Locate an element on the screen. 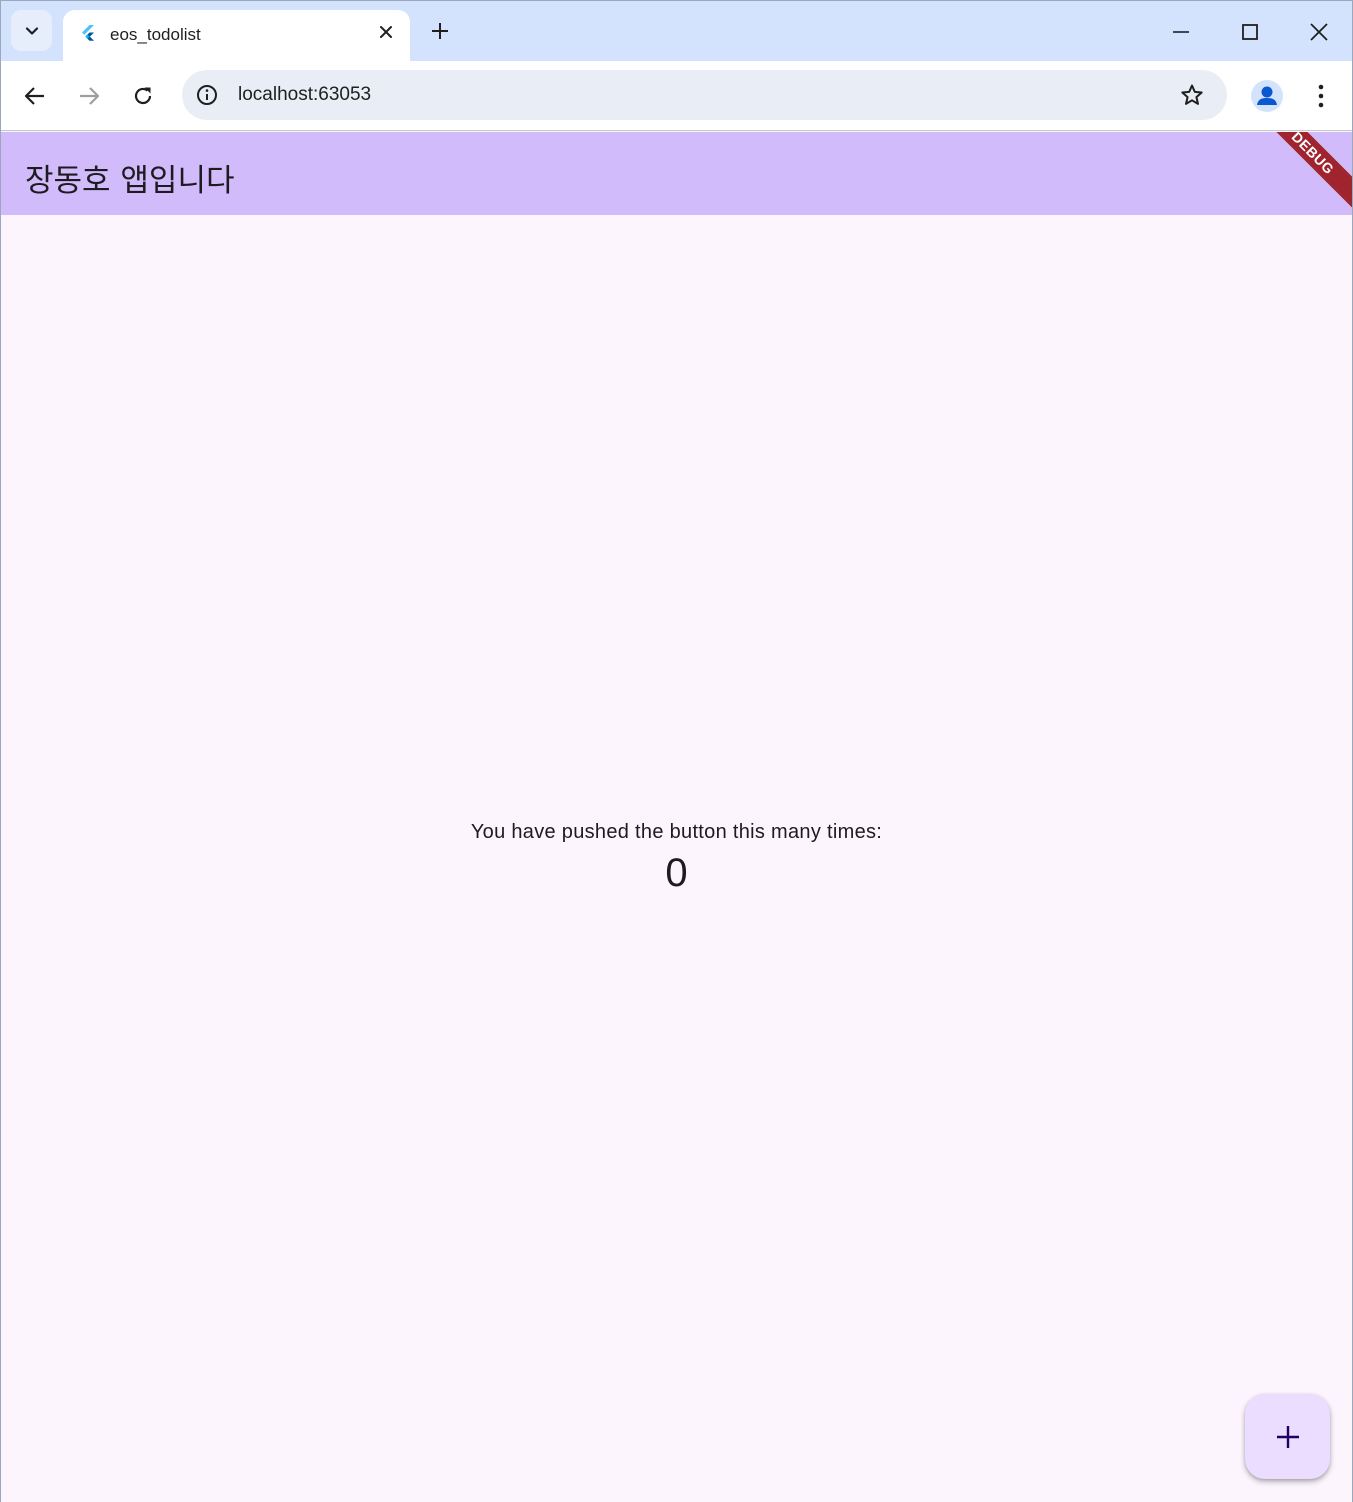 This screenshot has height=1502, width=1353. minimize-button is located at coordinates (1181, 32).